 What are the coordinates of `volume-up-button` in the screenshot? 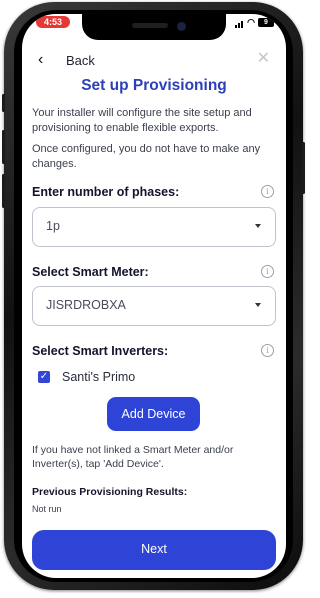 It's located at (3, 147).